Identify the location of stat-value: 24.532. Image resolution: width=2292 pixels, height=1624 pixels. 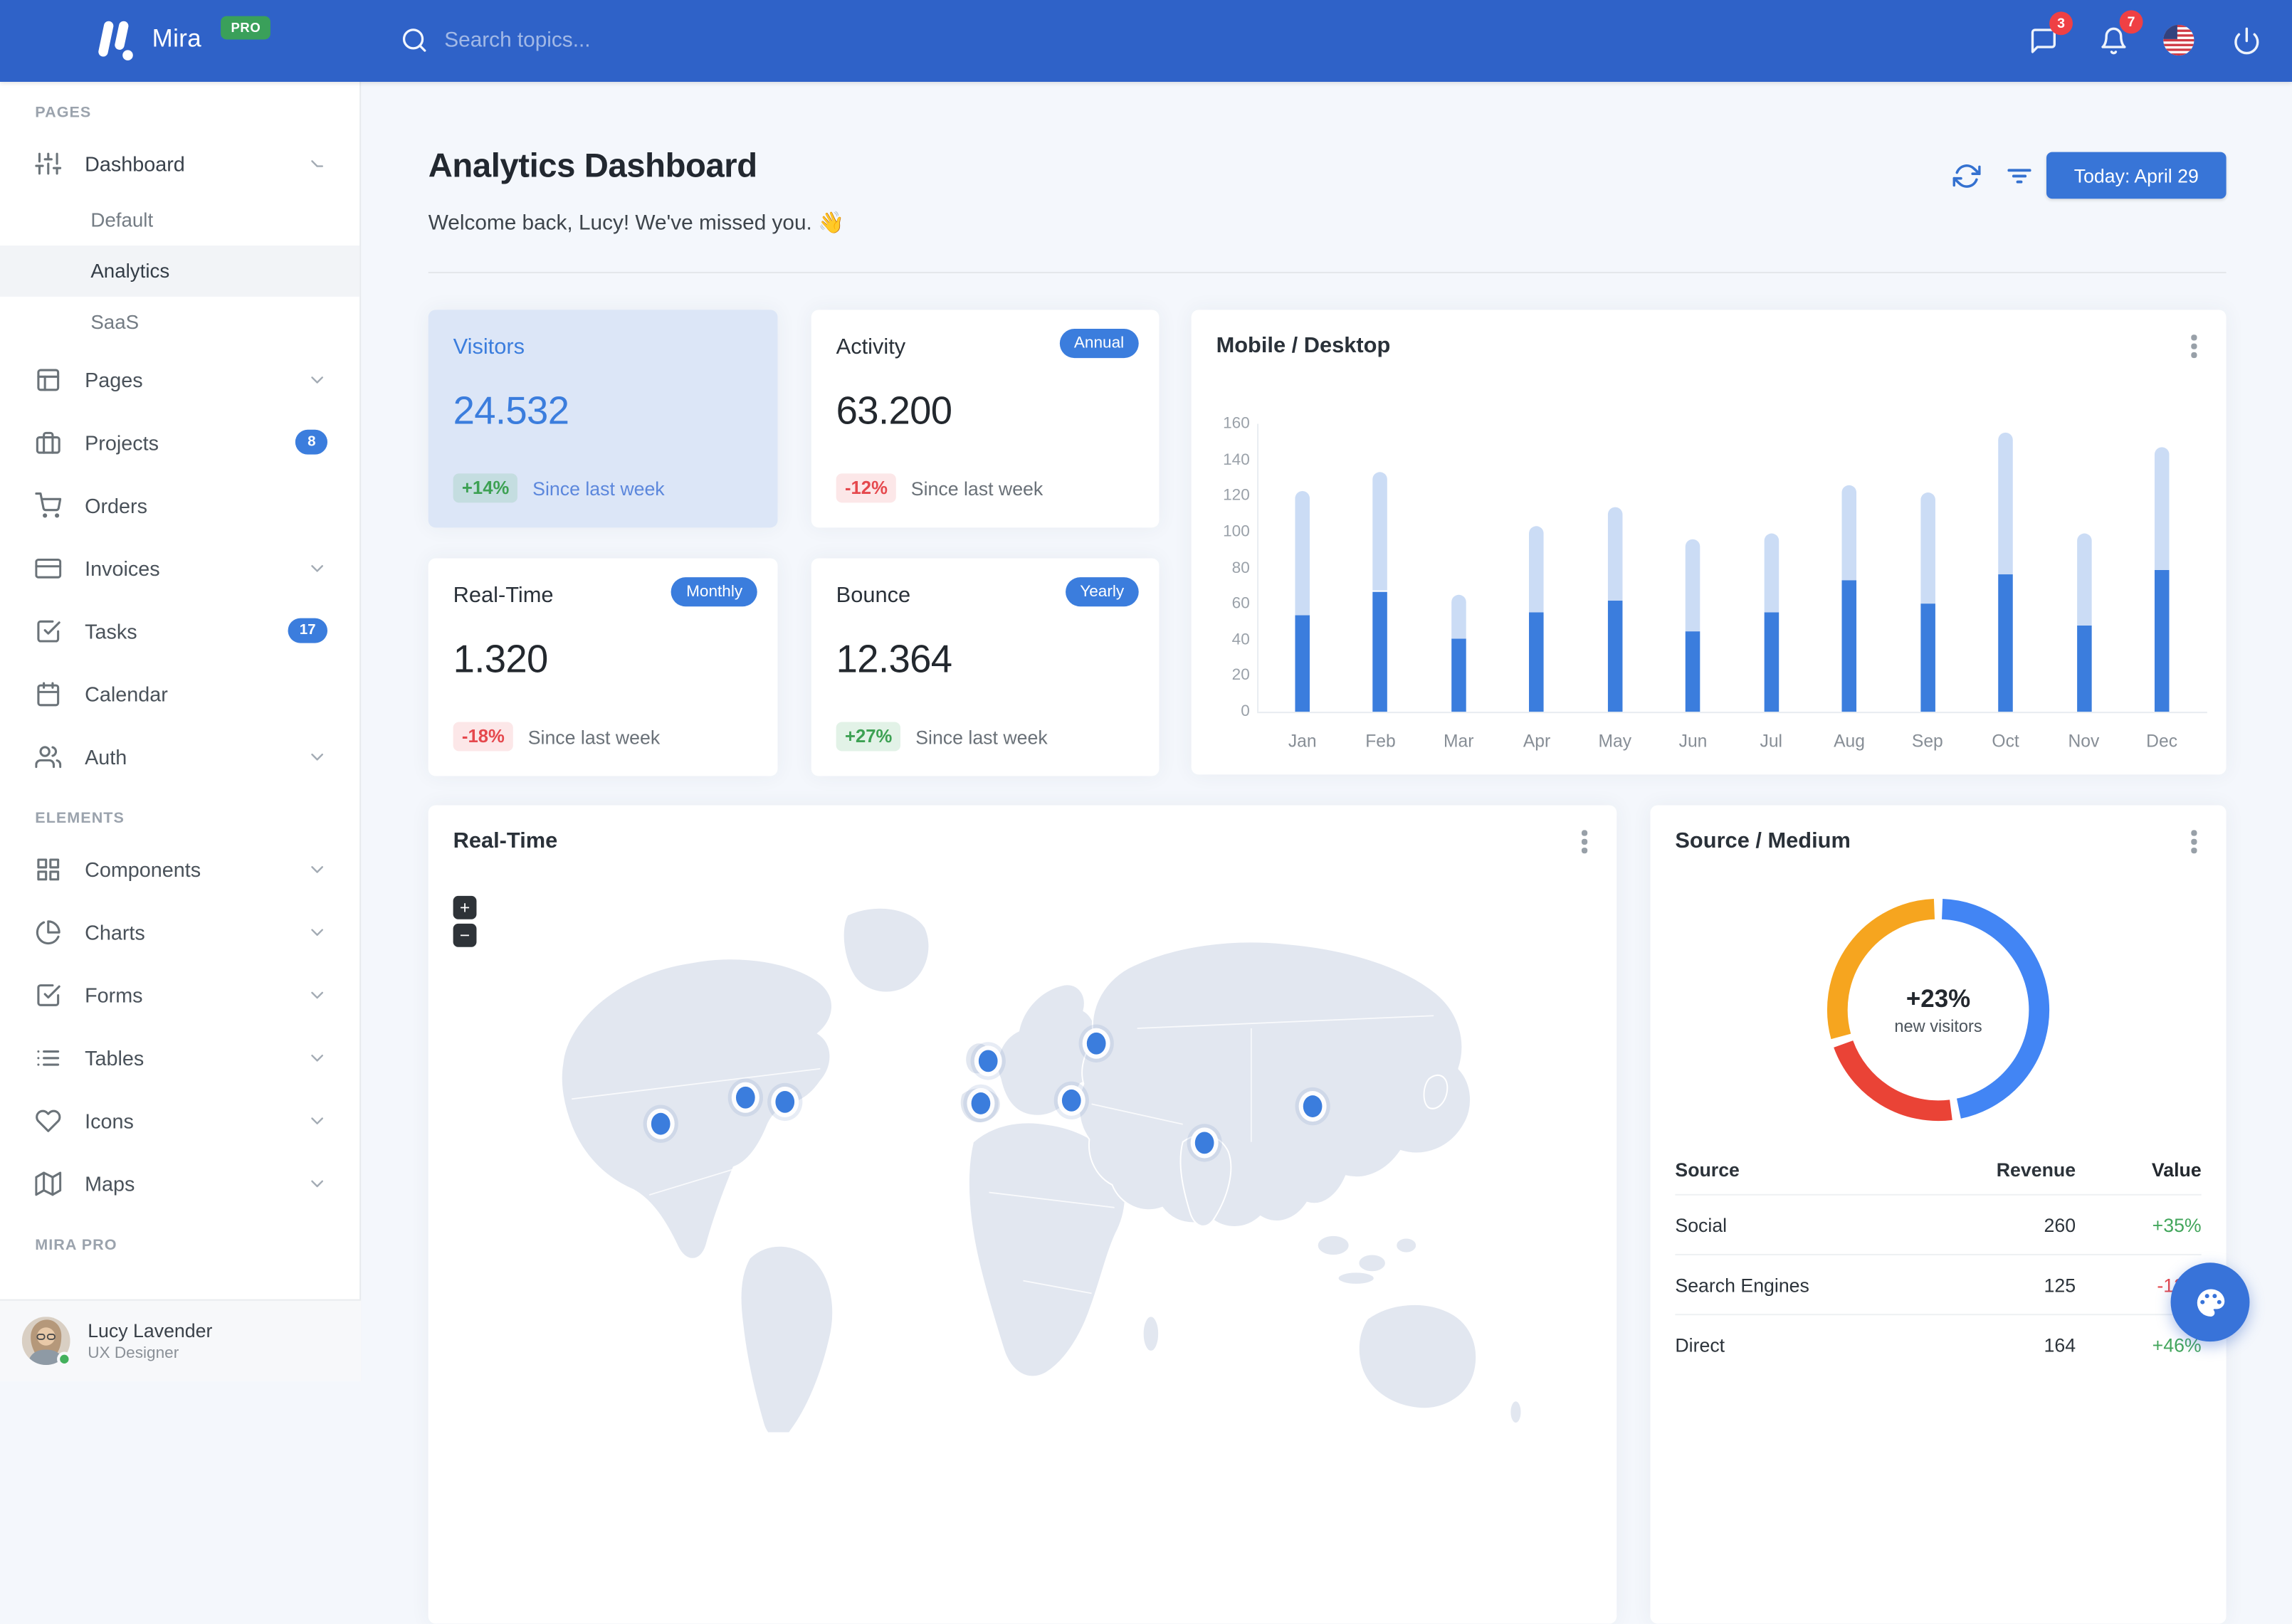
(511, 411).